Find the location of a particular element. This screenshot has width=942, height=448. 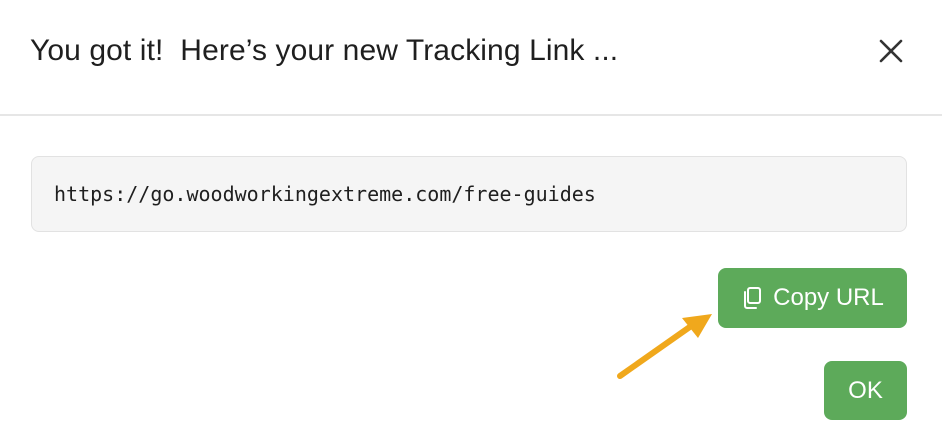

annotation-arrow is located at coordinates (664, 346).